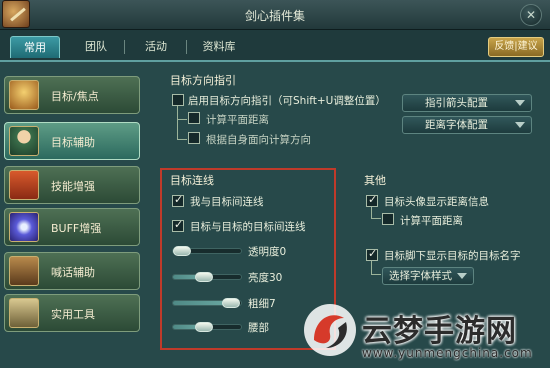 This screenshot has width=550, height=368. I want to click on dropdown-value: 指引箭头配置, so click(456, 103).